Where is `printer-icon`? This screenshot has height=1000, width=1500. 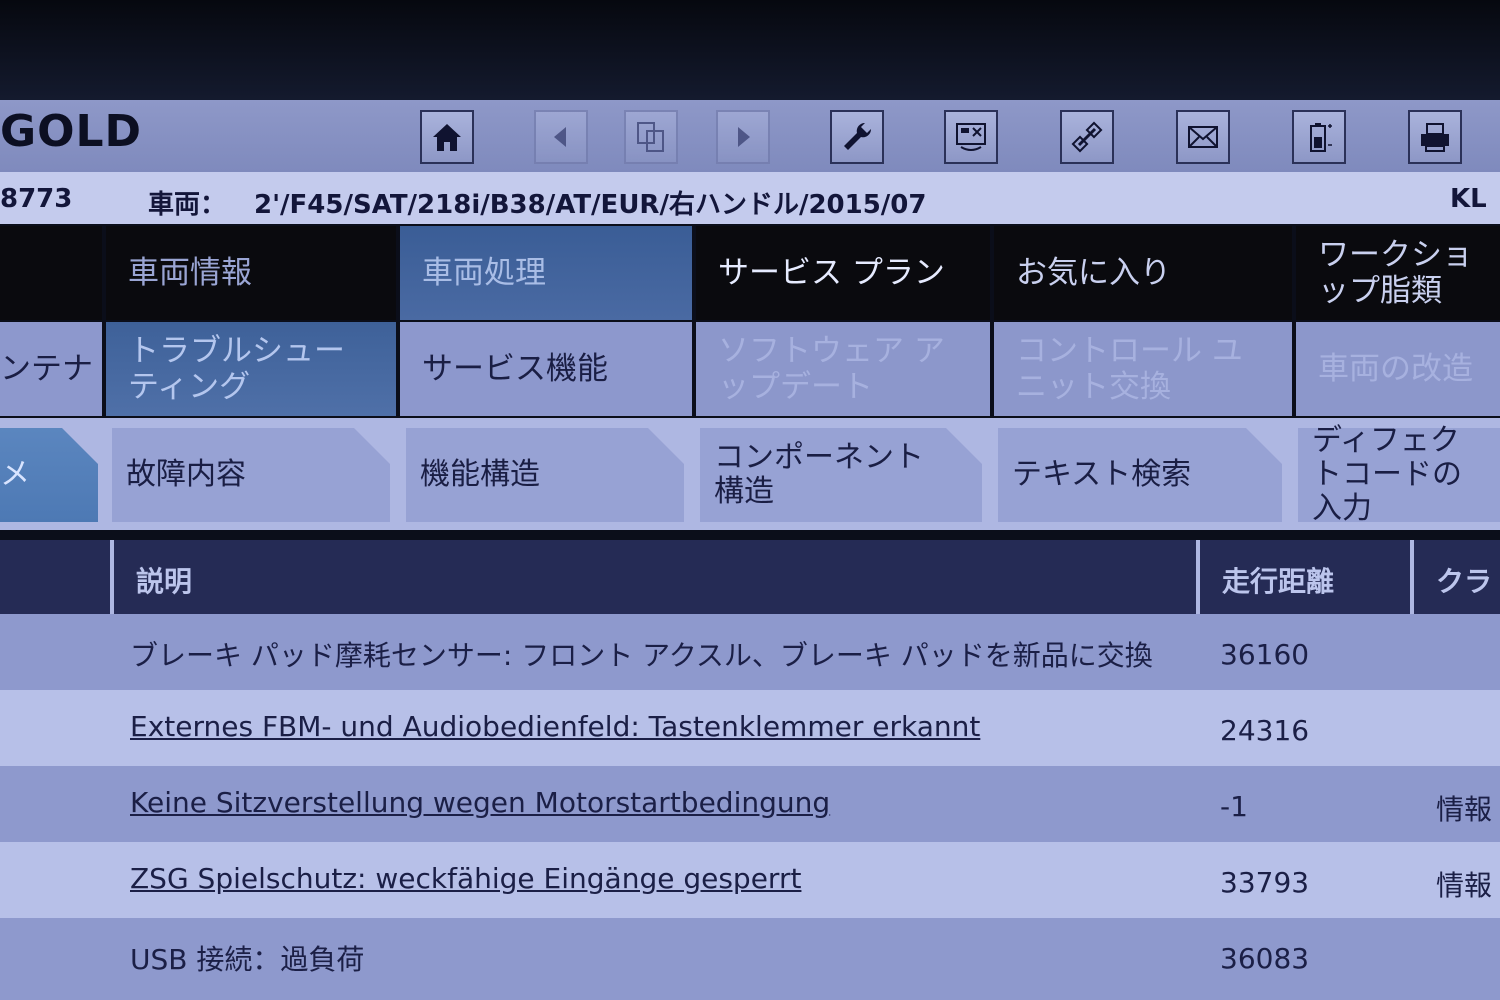 printer-icon is located at coordinates (1435, 137).